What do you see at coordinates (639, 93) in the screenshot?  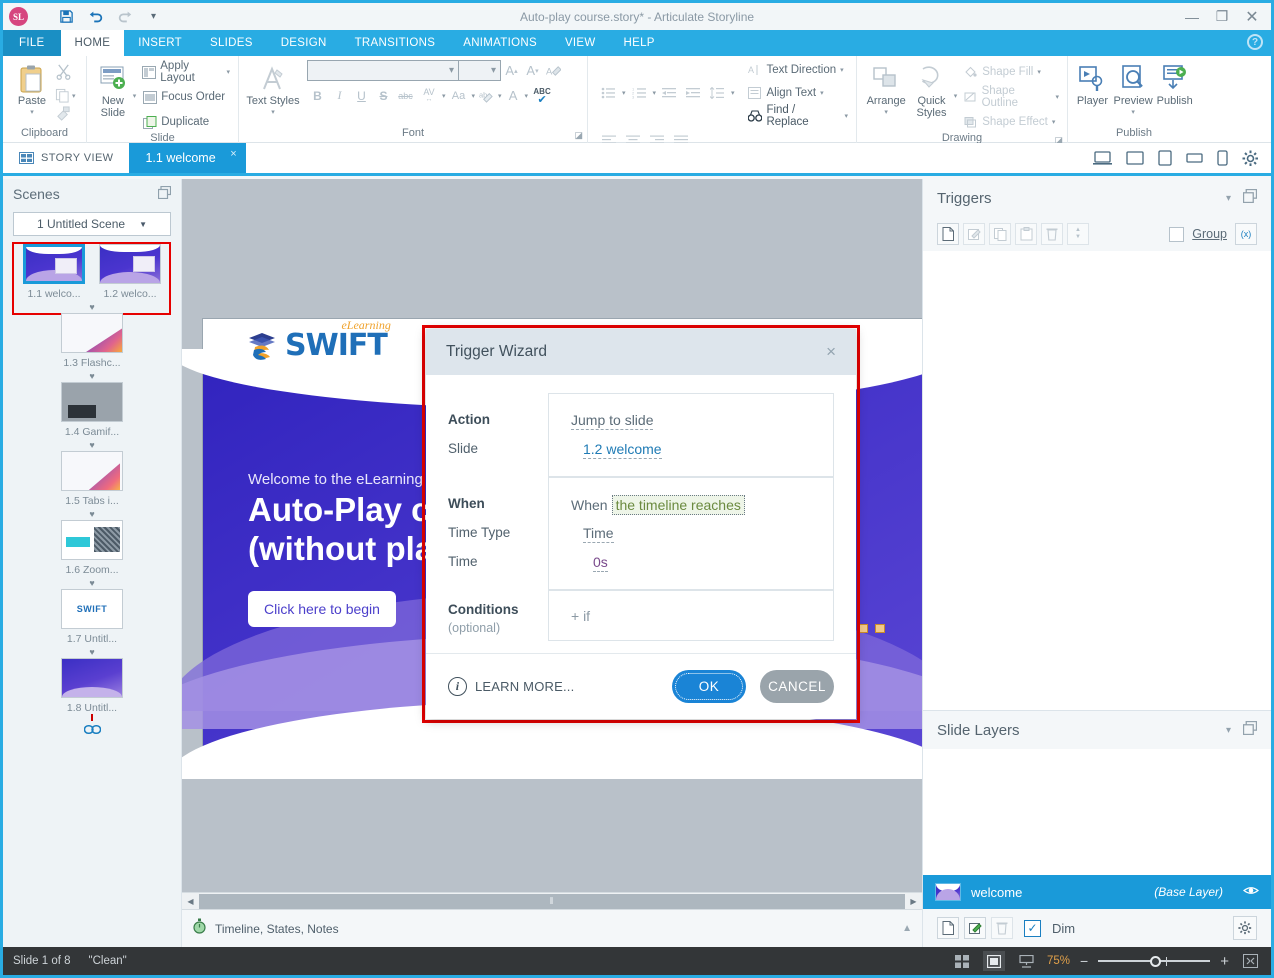 I see `numbering-icon: 123` at bounding box center [639, 93].